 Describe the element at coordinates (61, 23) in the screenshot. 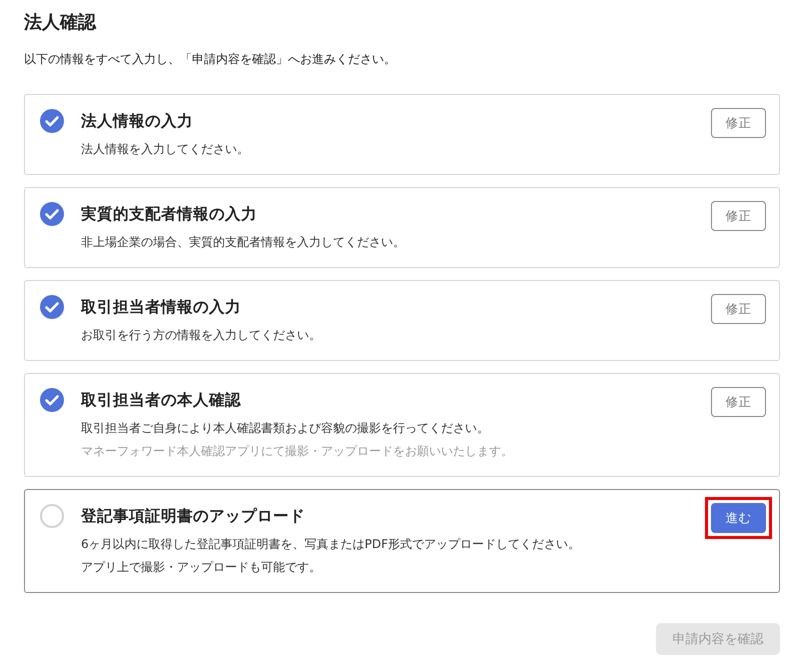

I see `page-title: 法人確認` at that location.